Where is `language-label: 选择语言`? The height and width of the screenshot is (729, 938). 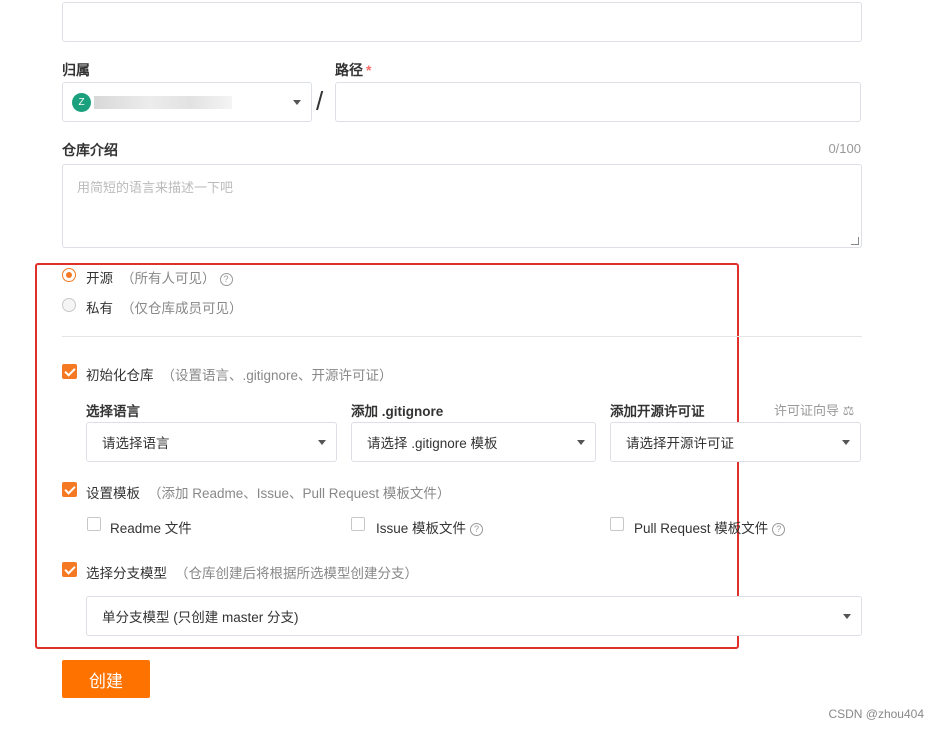
language-label: 选择语言 is located at coordinates (113, 411).